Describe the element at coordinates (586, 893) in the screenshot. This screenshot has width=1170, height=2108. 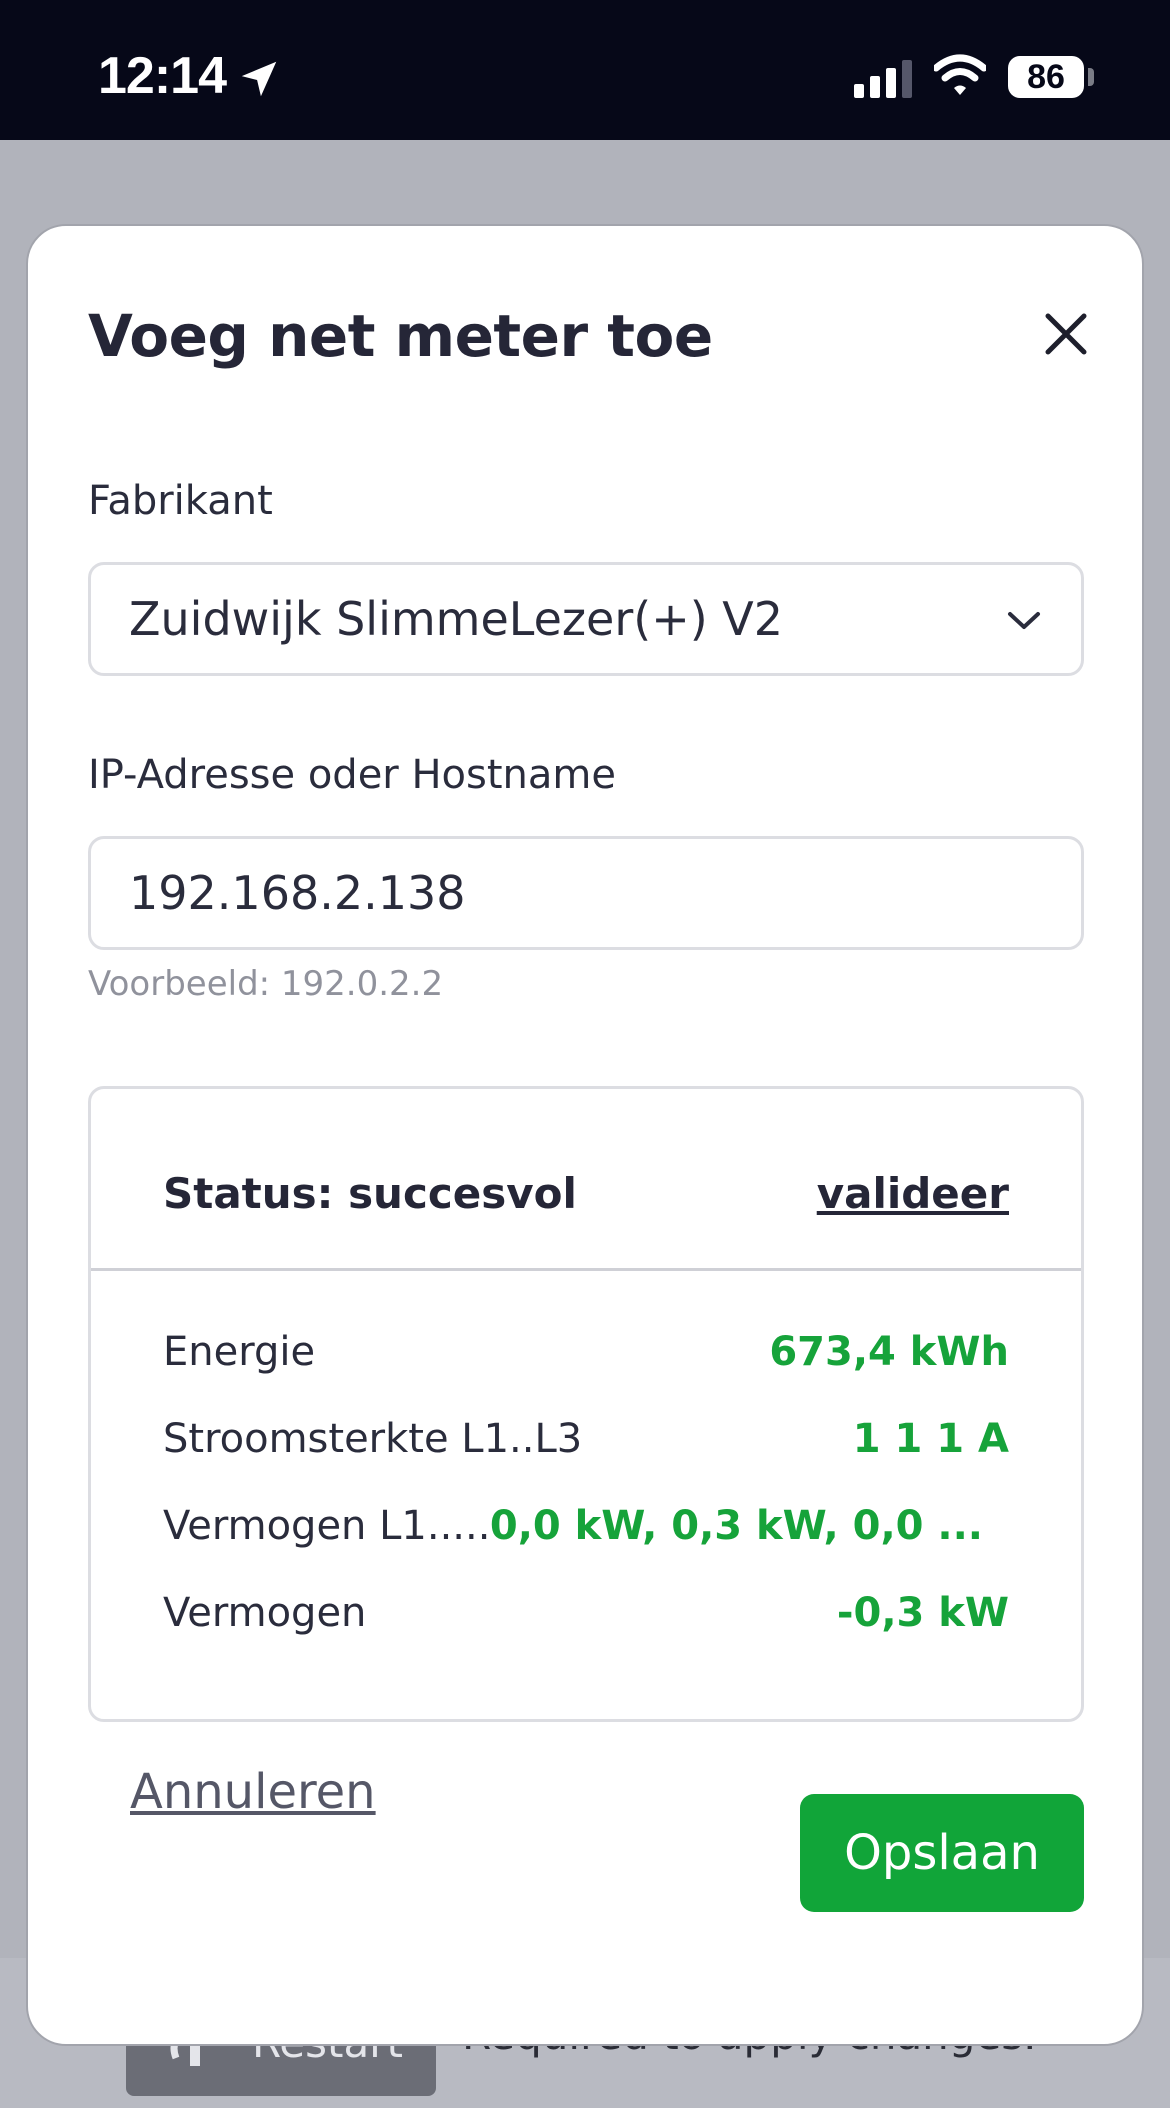
I see `address-input: 192.168.2.138` at that location.